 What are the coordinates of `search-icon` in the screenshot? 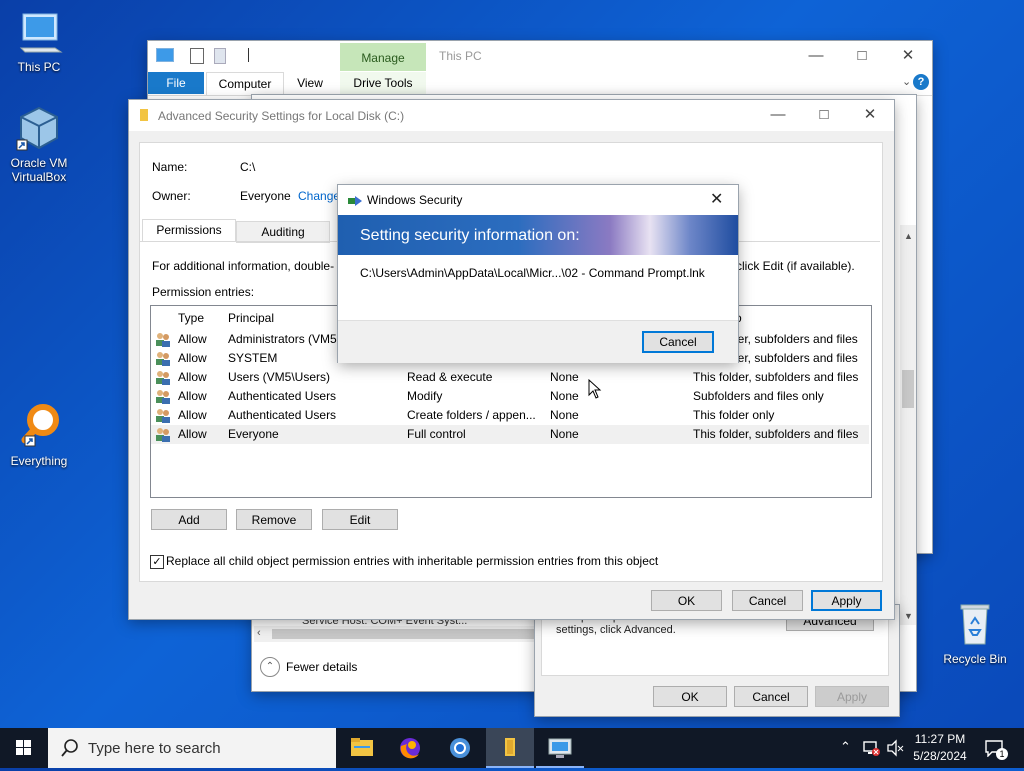 It's located at (70, 749).